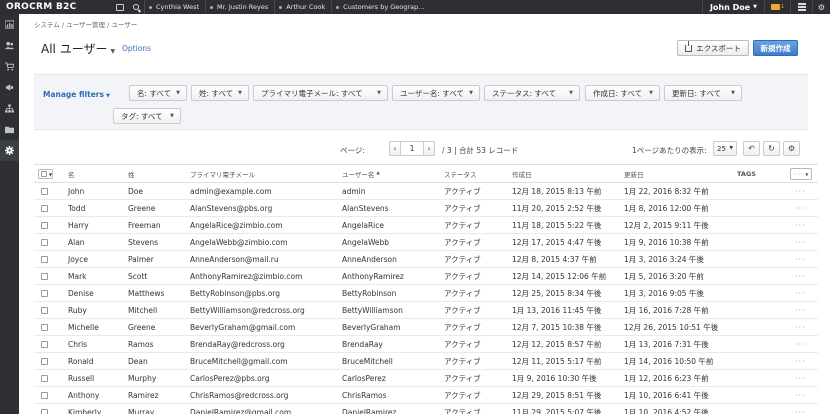 The image size is (830, 414). Describe the element at coordinates (395, 148) in the screenshot. I see `prev-page-button: ‹` at that location.